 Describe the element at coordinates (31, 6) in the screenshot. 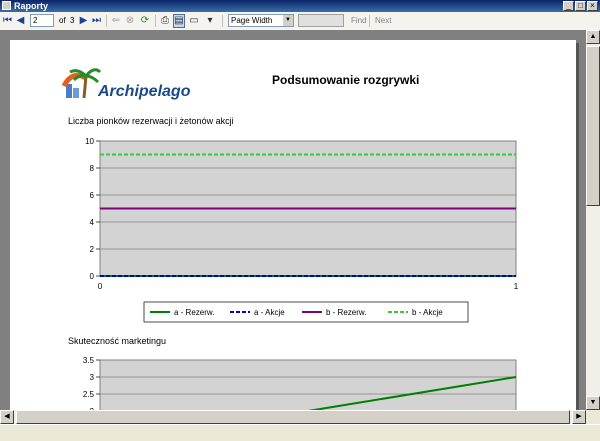

I see `window-title: Raporty` at that location.